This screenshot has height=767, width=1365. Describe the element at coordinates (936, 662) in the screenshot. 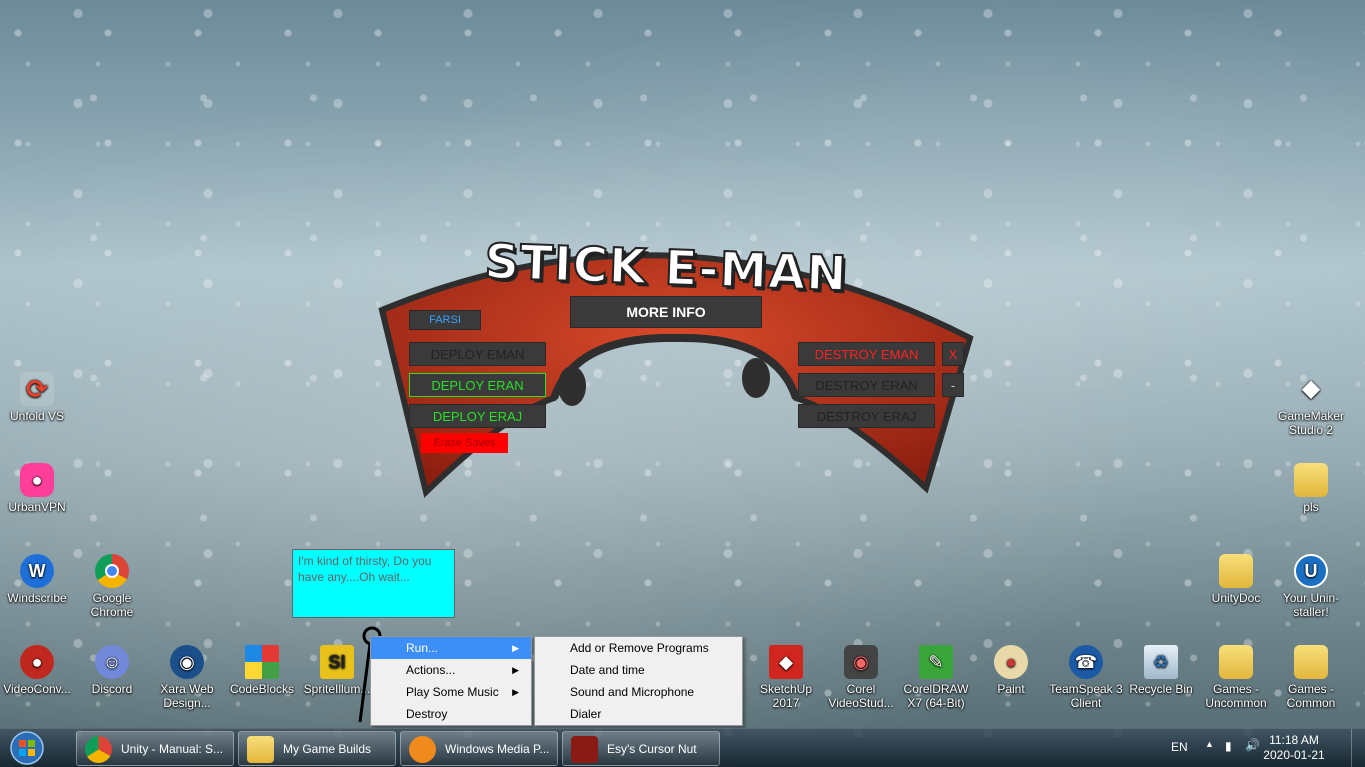

I see `coreldraw-icon: ✎` at that location.